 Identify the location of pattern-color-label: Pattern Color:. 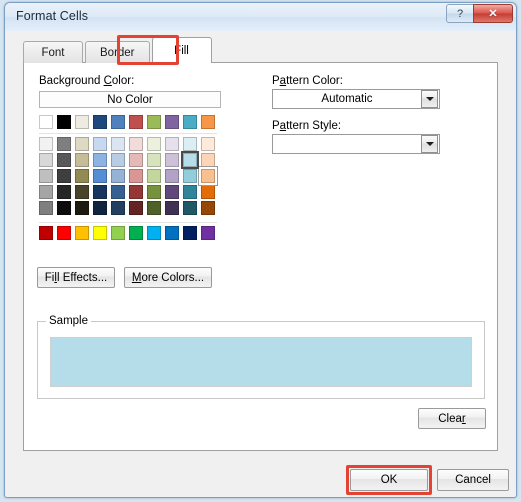
(307, 81).